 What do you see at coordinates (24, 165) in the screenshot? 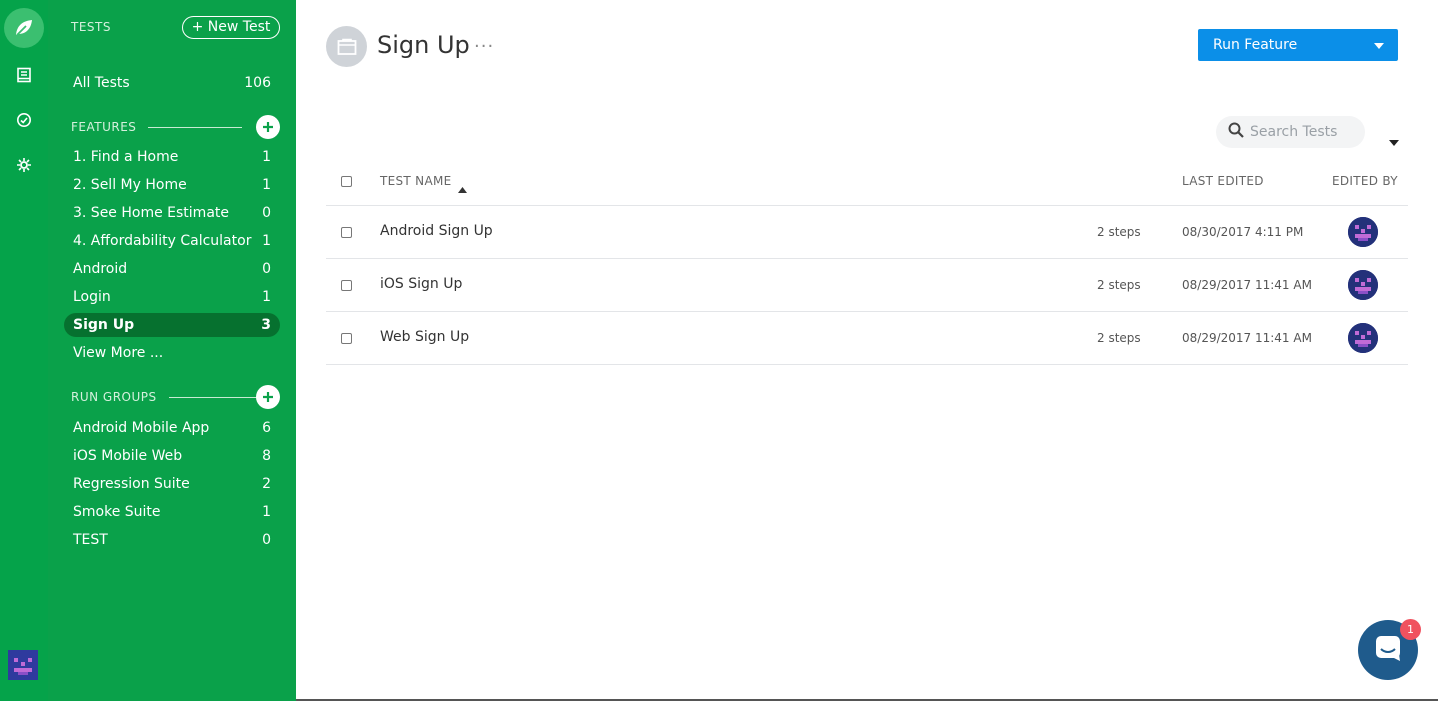
I see `settings-gear-icon` at bounding box center [24, 165].